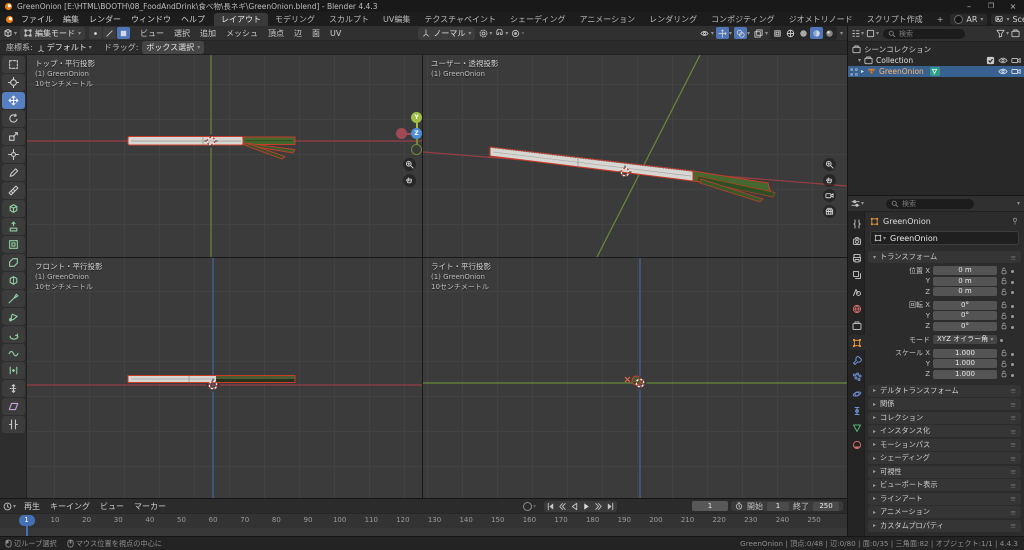  Describe the element at coordinates (13, 190) in the screenshot. I see `tool-measure` at that location.